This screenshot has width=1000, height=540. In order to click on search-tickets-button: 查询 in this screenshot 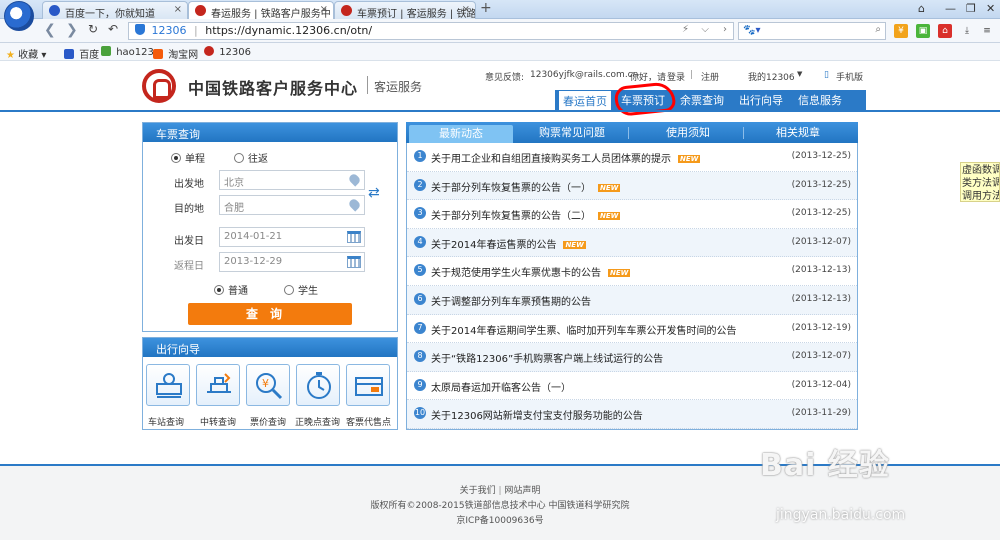, I will do `click(270, 314)`.